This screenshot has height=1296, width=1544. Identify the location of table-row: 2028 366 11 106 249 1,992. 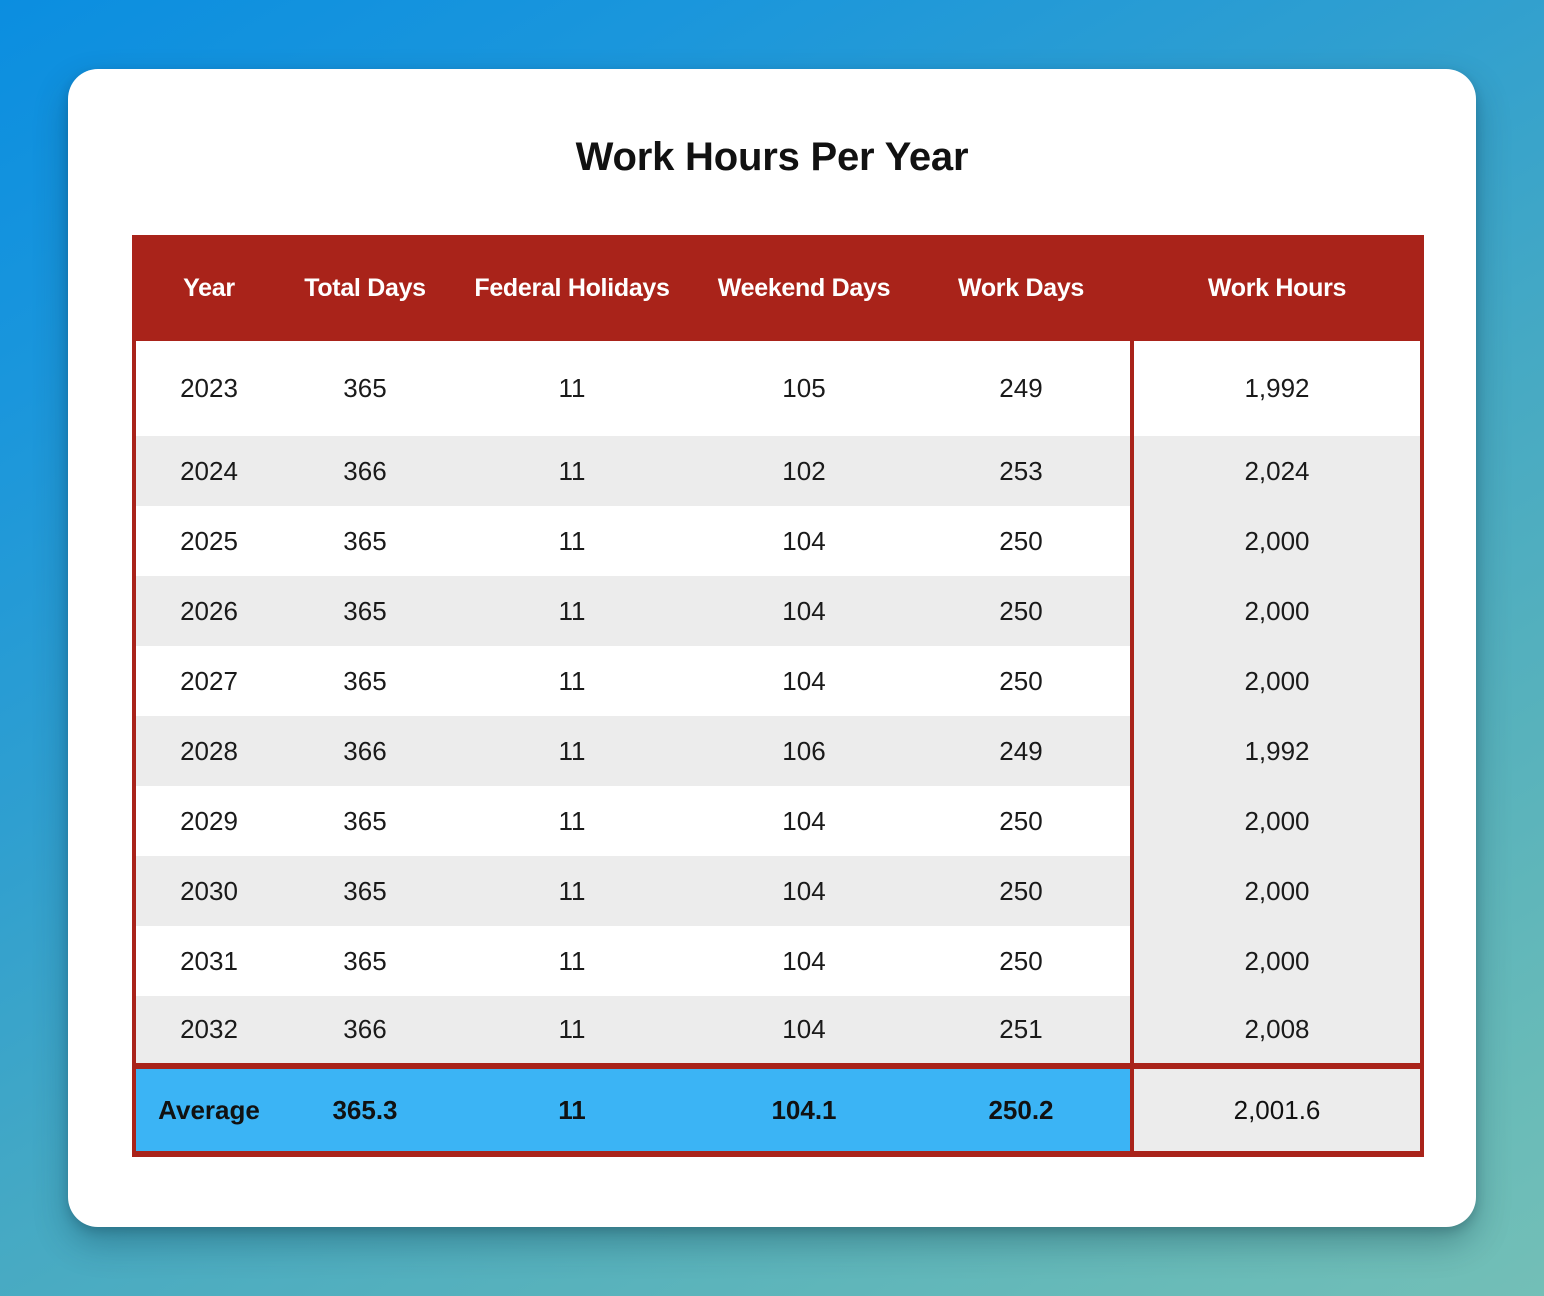
(778, 751).